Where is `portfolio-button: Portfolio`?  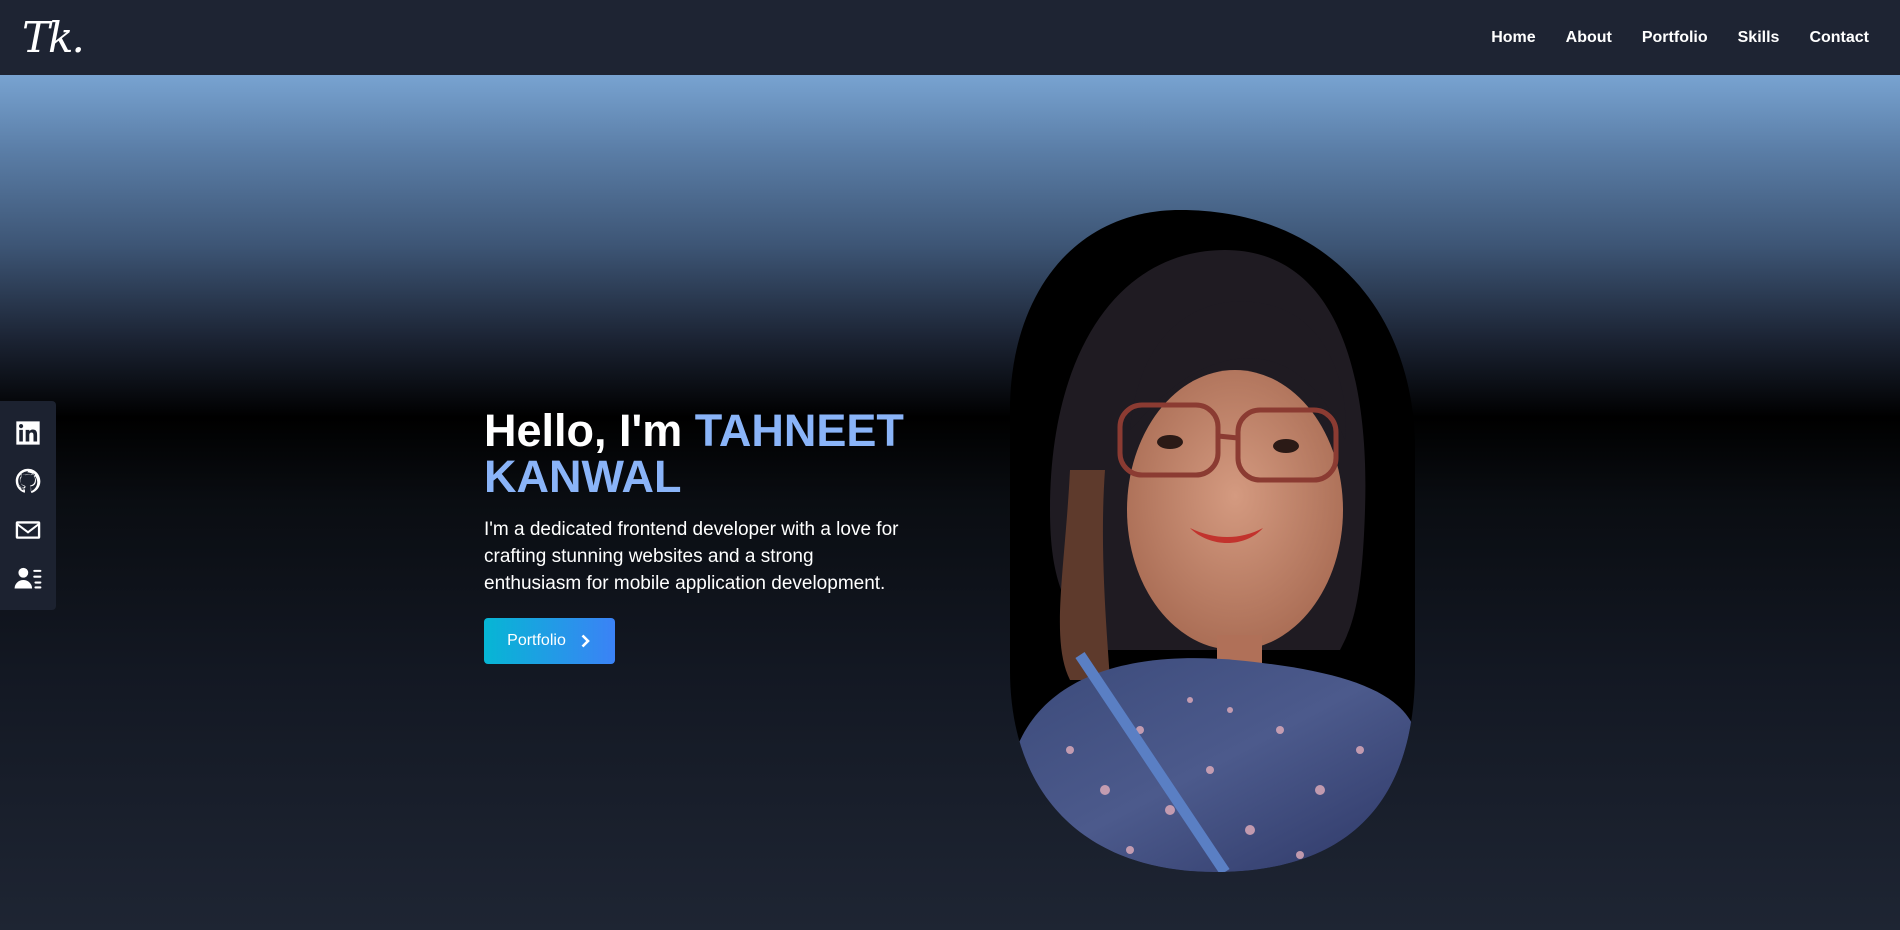 portfolio-button: Portfolio is located at coordinates (549, 641).